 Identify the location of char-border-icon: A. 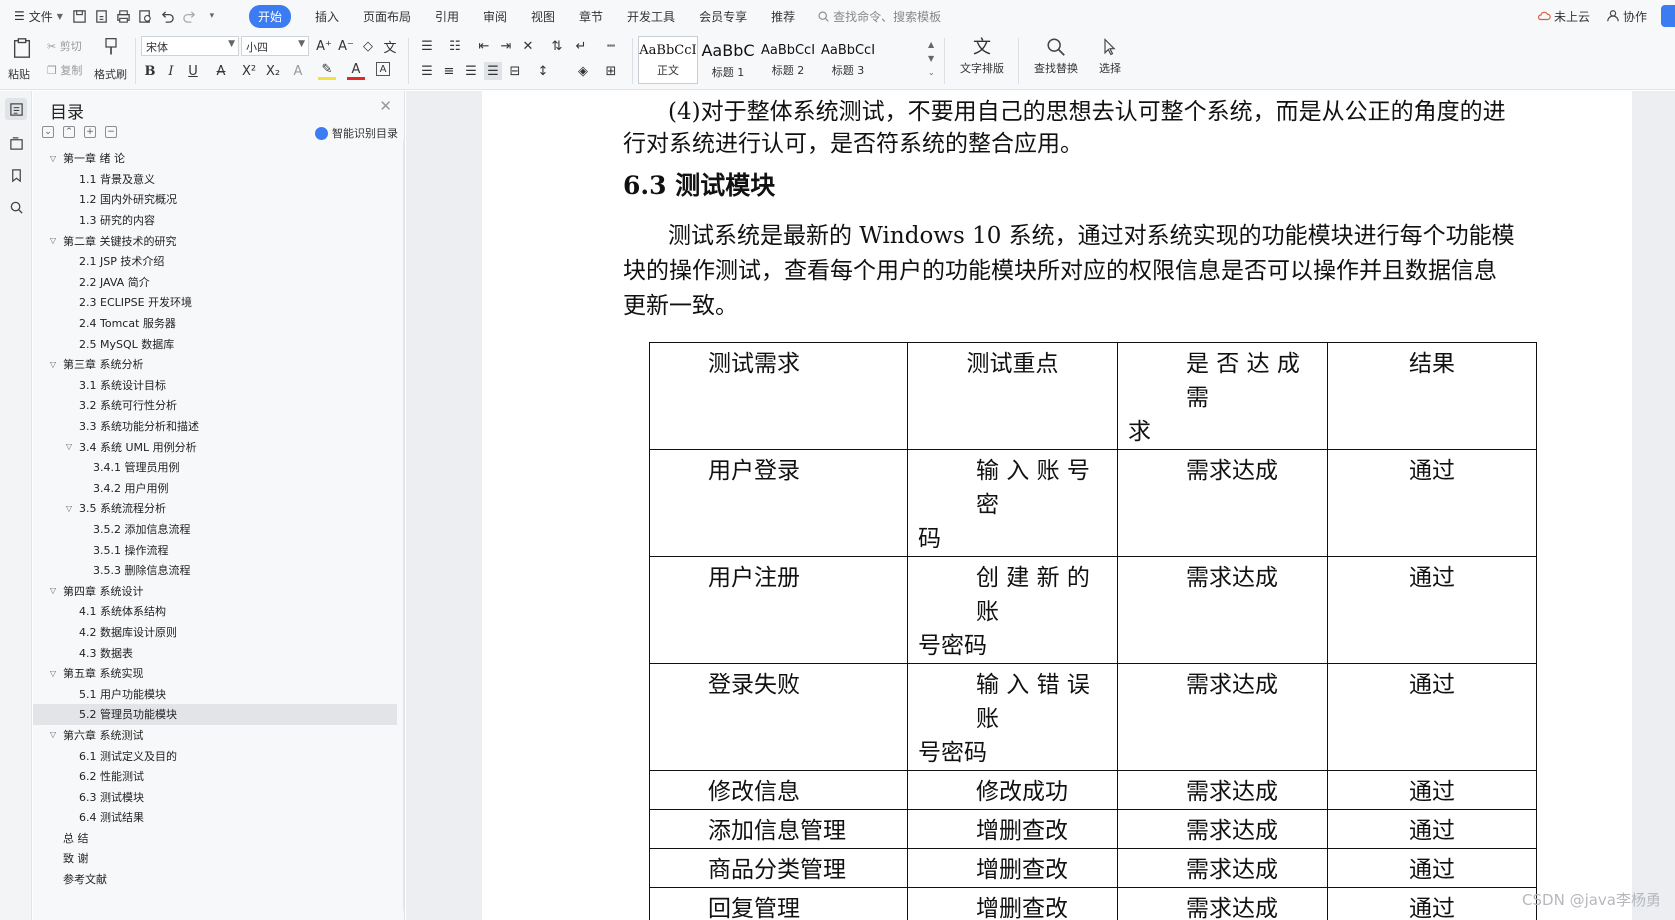
(383, 69).